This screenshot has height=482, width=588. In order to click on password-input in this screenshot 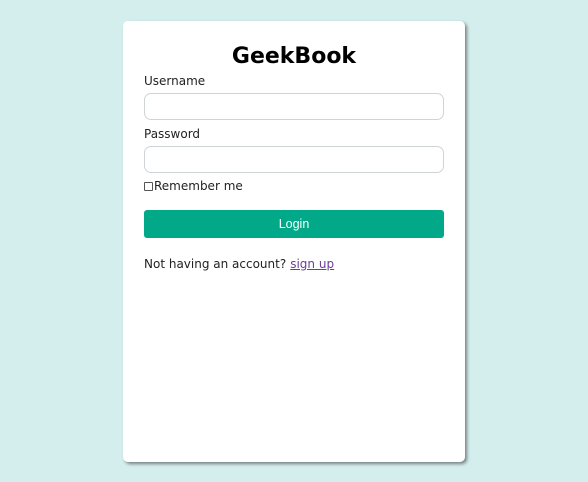, I will do `click(294, 159)`.